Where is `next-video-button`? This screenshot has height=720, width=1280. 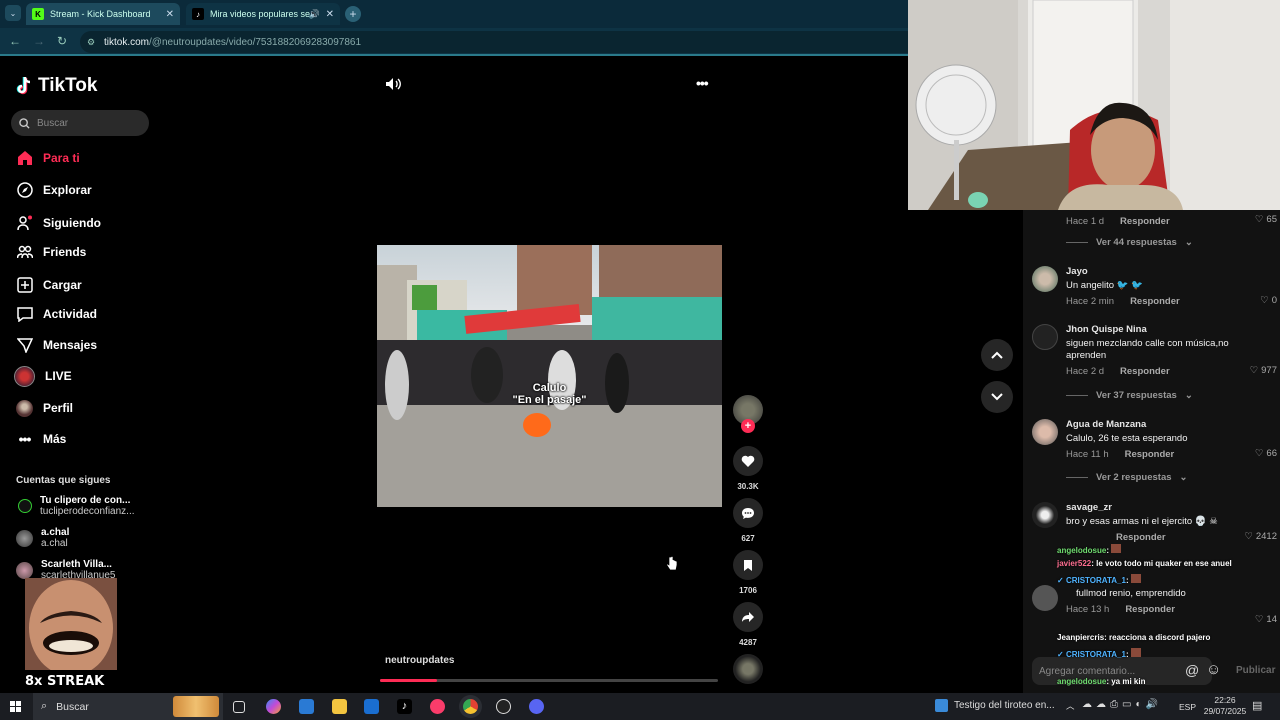 next-video-button is located at coordinates (997, 397).